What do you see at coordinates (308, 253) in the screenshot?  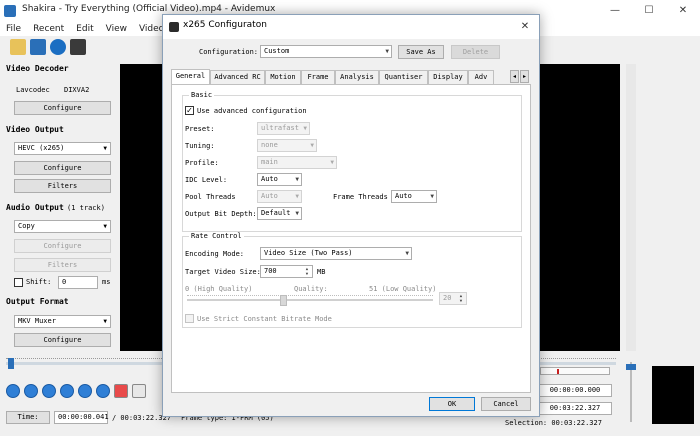 I see `encoding-mode-value: Video Size (Two Pass)` at bounding box center [308, 253].